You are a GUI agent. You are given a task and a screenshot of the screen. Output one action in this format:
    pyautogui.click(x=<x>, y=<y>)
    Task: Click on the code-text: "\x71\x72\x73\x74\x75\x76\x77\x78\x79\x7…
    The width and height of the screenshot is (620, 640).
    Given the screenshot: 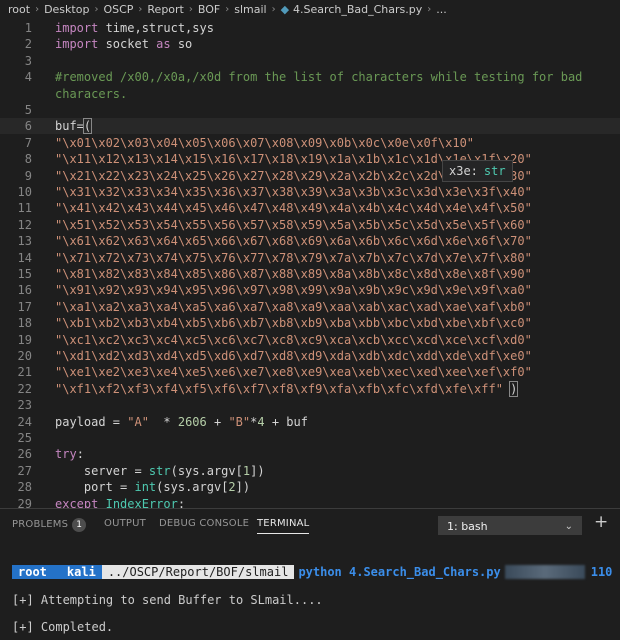 What is the action you would take?
    pyautogui.click(x=293, y=258)
    